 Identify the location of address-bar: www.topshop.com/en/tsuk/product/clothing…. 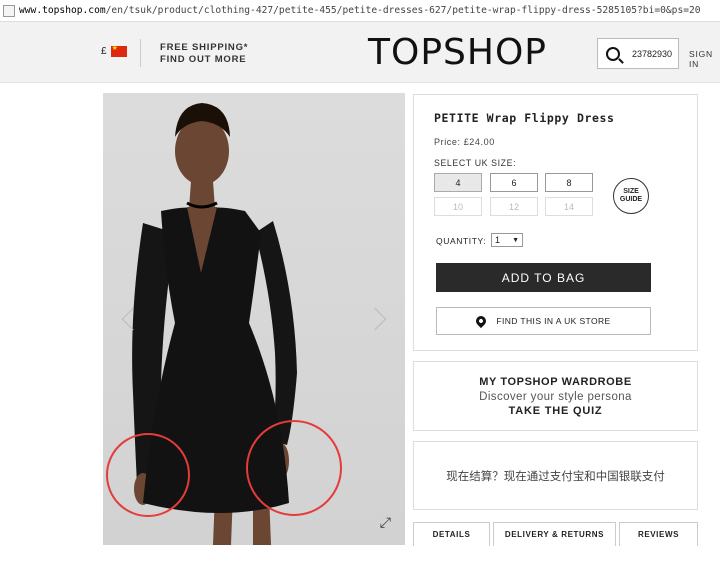
(360, 11).